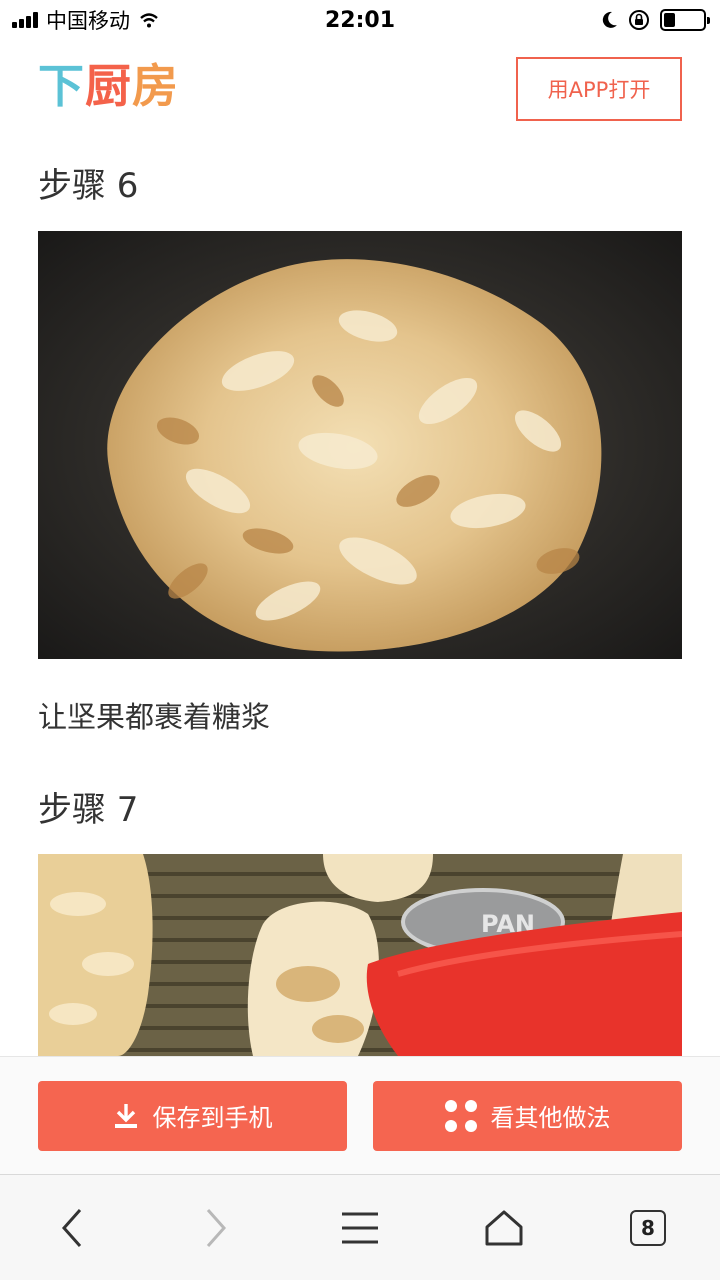 Image resolution: width=720 pixels, height=1280 pixels. I want to click on home-icon, so click(504, 1227).